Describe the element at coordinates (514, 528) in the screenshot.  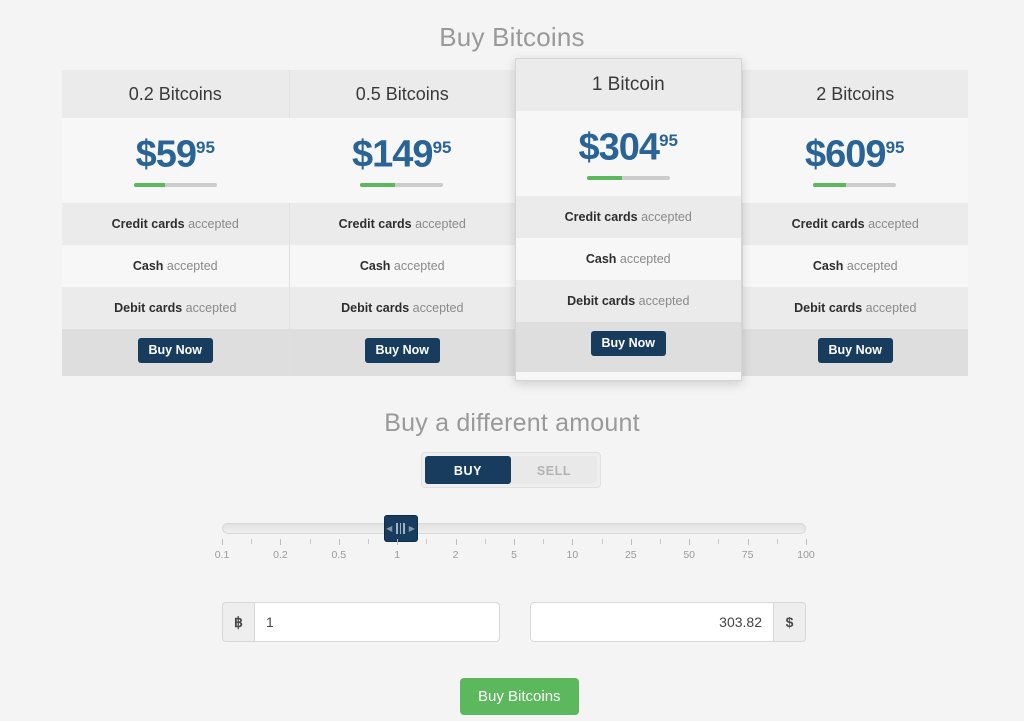
I see `slider-track: ◀ ▶` at that location.